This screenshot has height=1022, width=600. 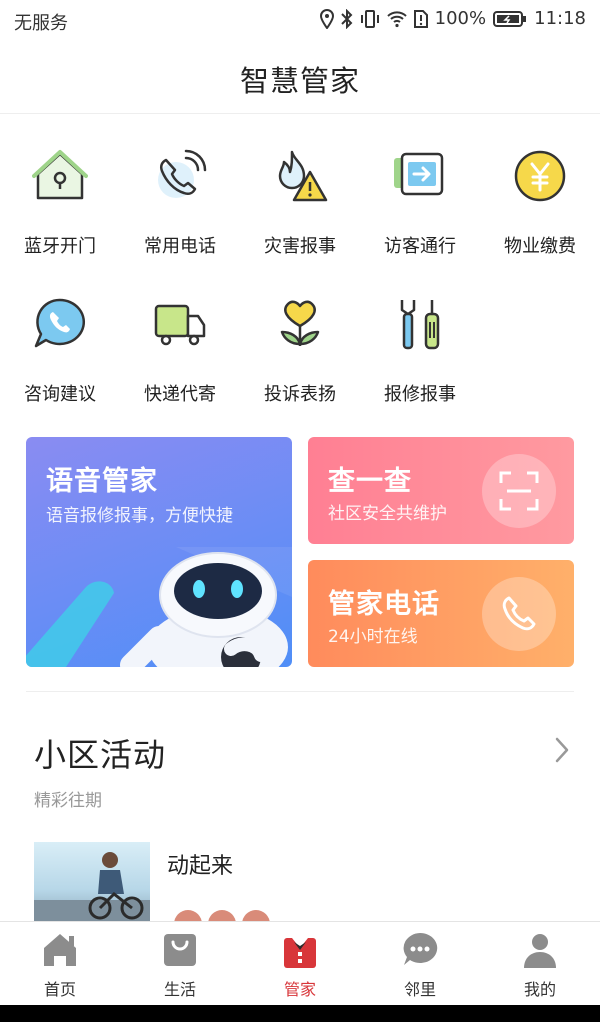 I want to click on status-icons: 100% 11:18, so click(x=452, y=18).